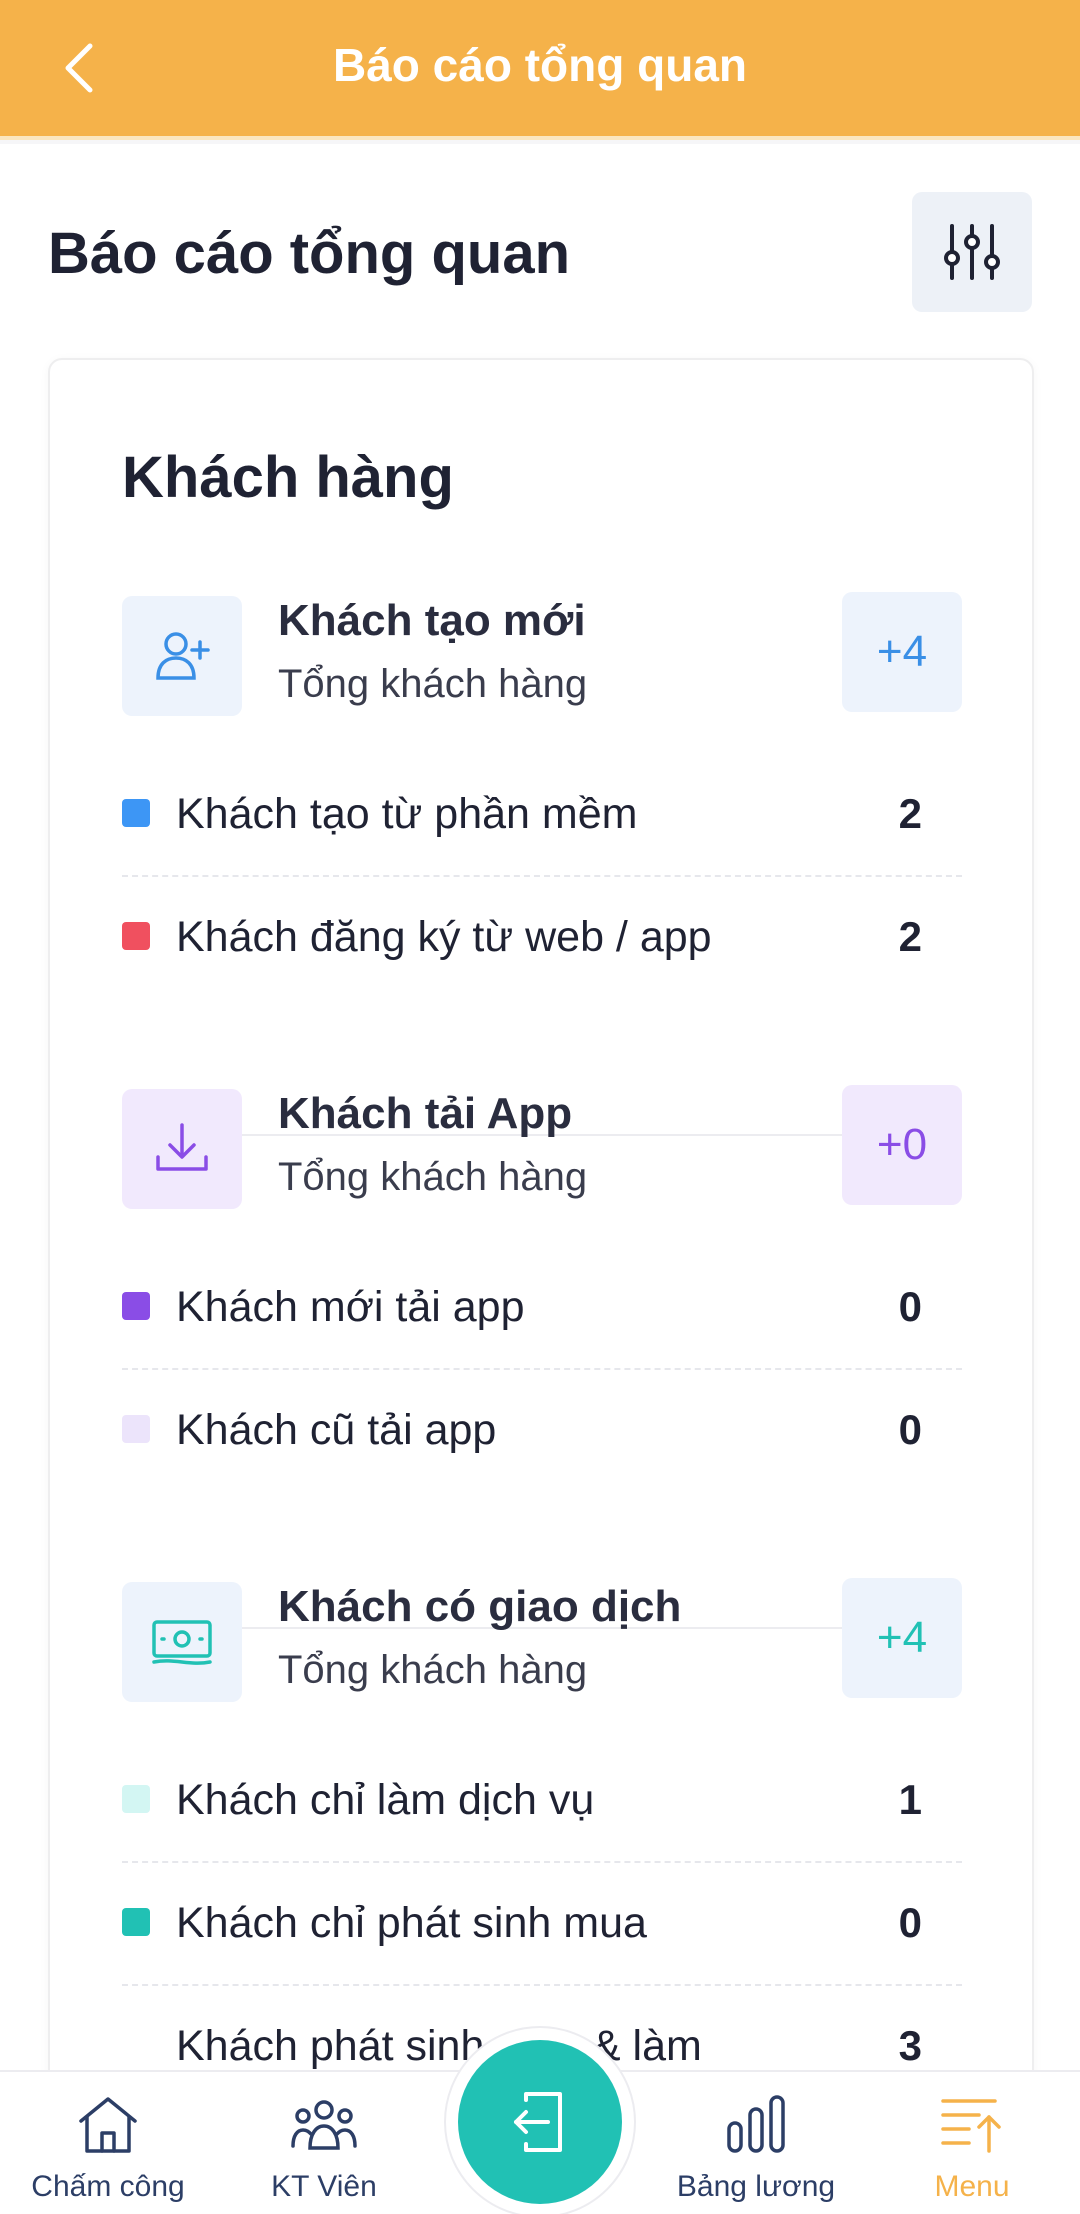 This screenshot has width=1080, height=2214. What do you see at coordinates (480, 1606) in the screenshot?
I see `group-title: Khách có giao dịch` at bounding box center [480, 1606].